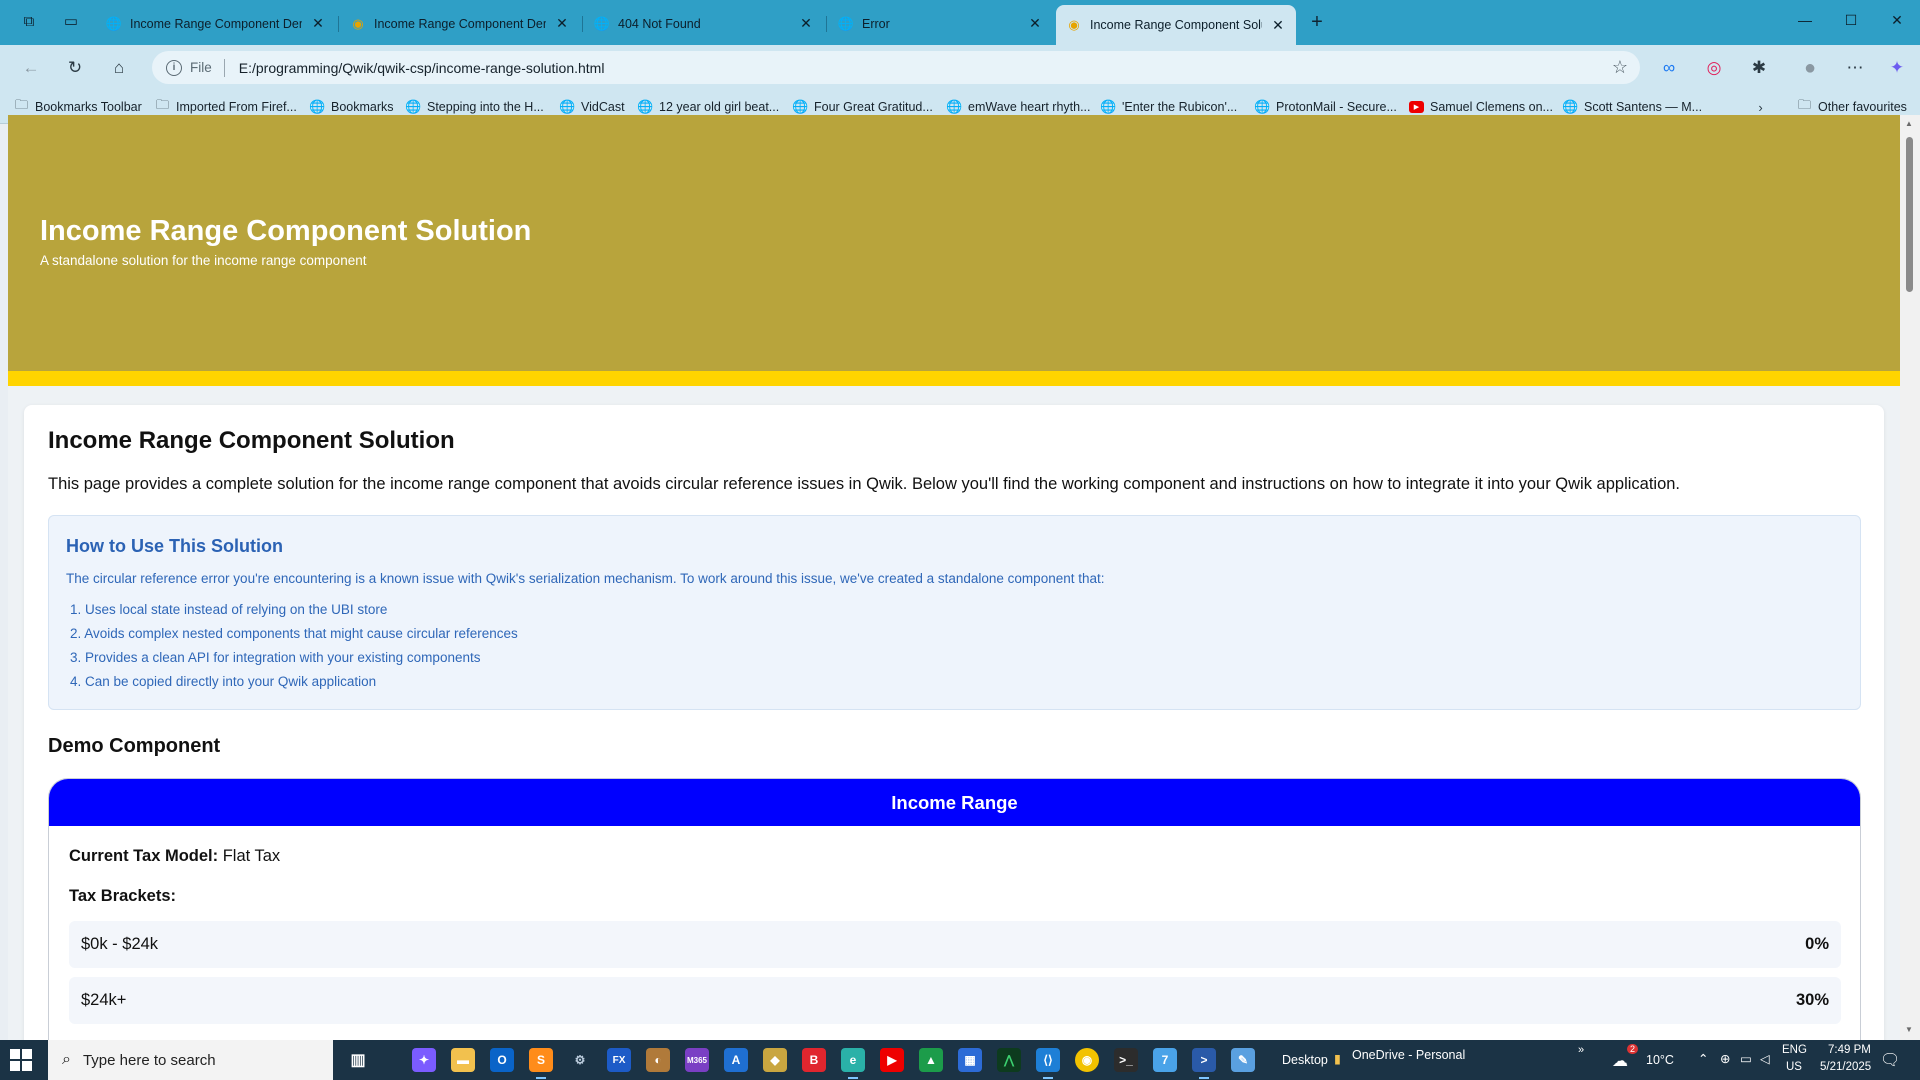  Describe the element at coordinates (697, 1060) in the screenshot. I see `m365-icon: M365` at that location.